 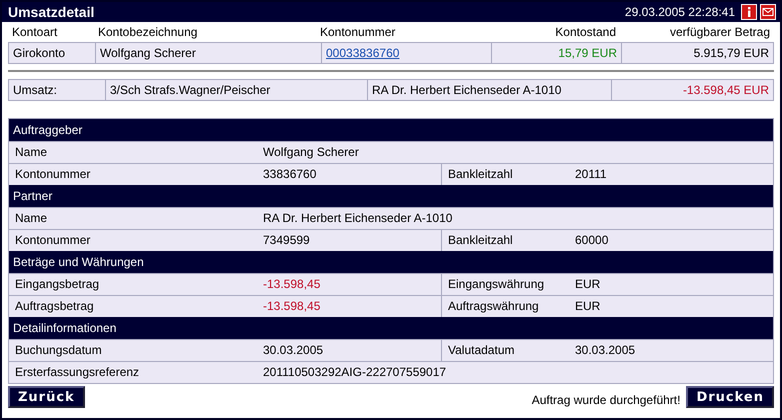 I want to click on table-cell-text: Girokonto, so click(x=39, y=53).